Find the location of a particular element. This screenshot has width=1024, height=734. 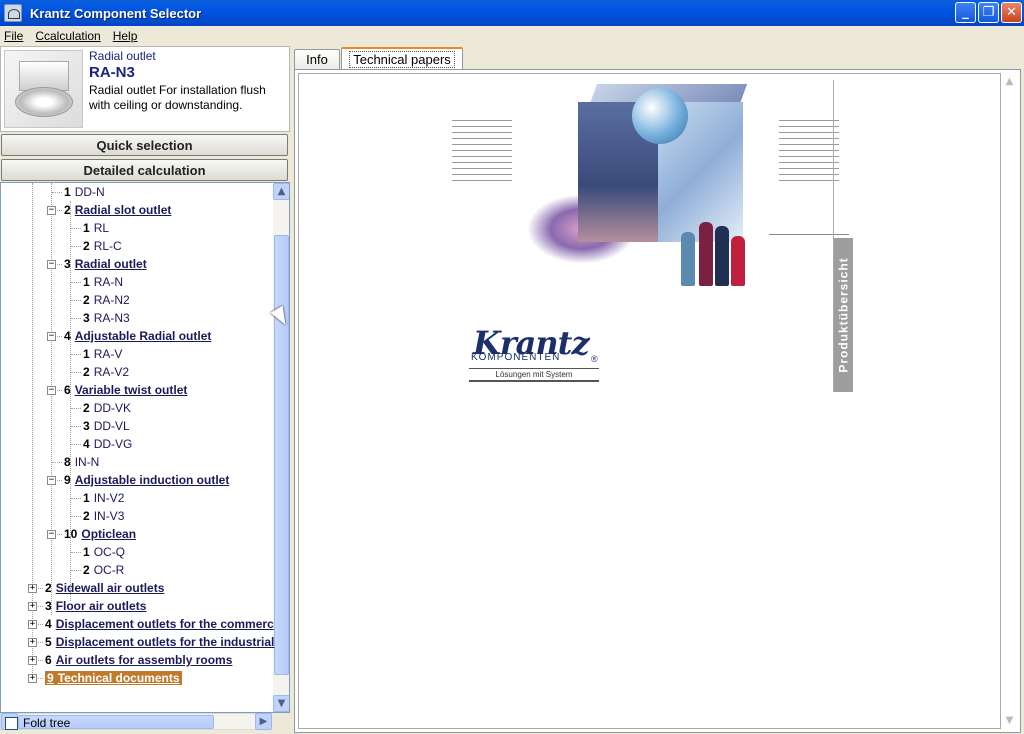

tree-item-label: Sidewall air outlets is located at coordinates (110, 588).